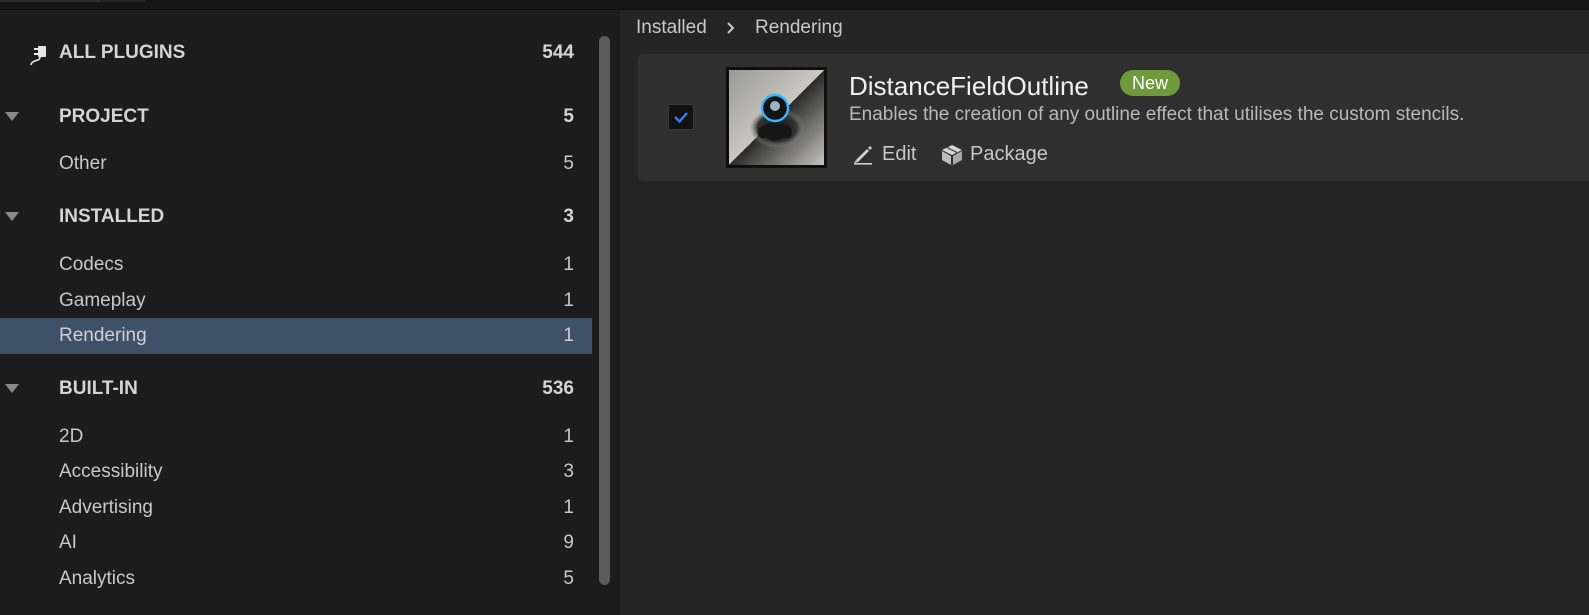 The width and height of the screenshot is (1589, 615). I want to click on sidebar-scrollbar, so click(604, 310).